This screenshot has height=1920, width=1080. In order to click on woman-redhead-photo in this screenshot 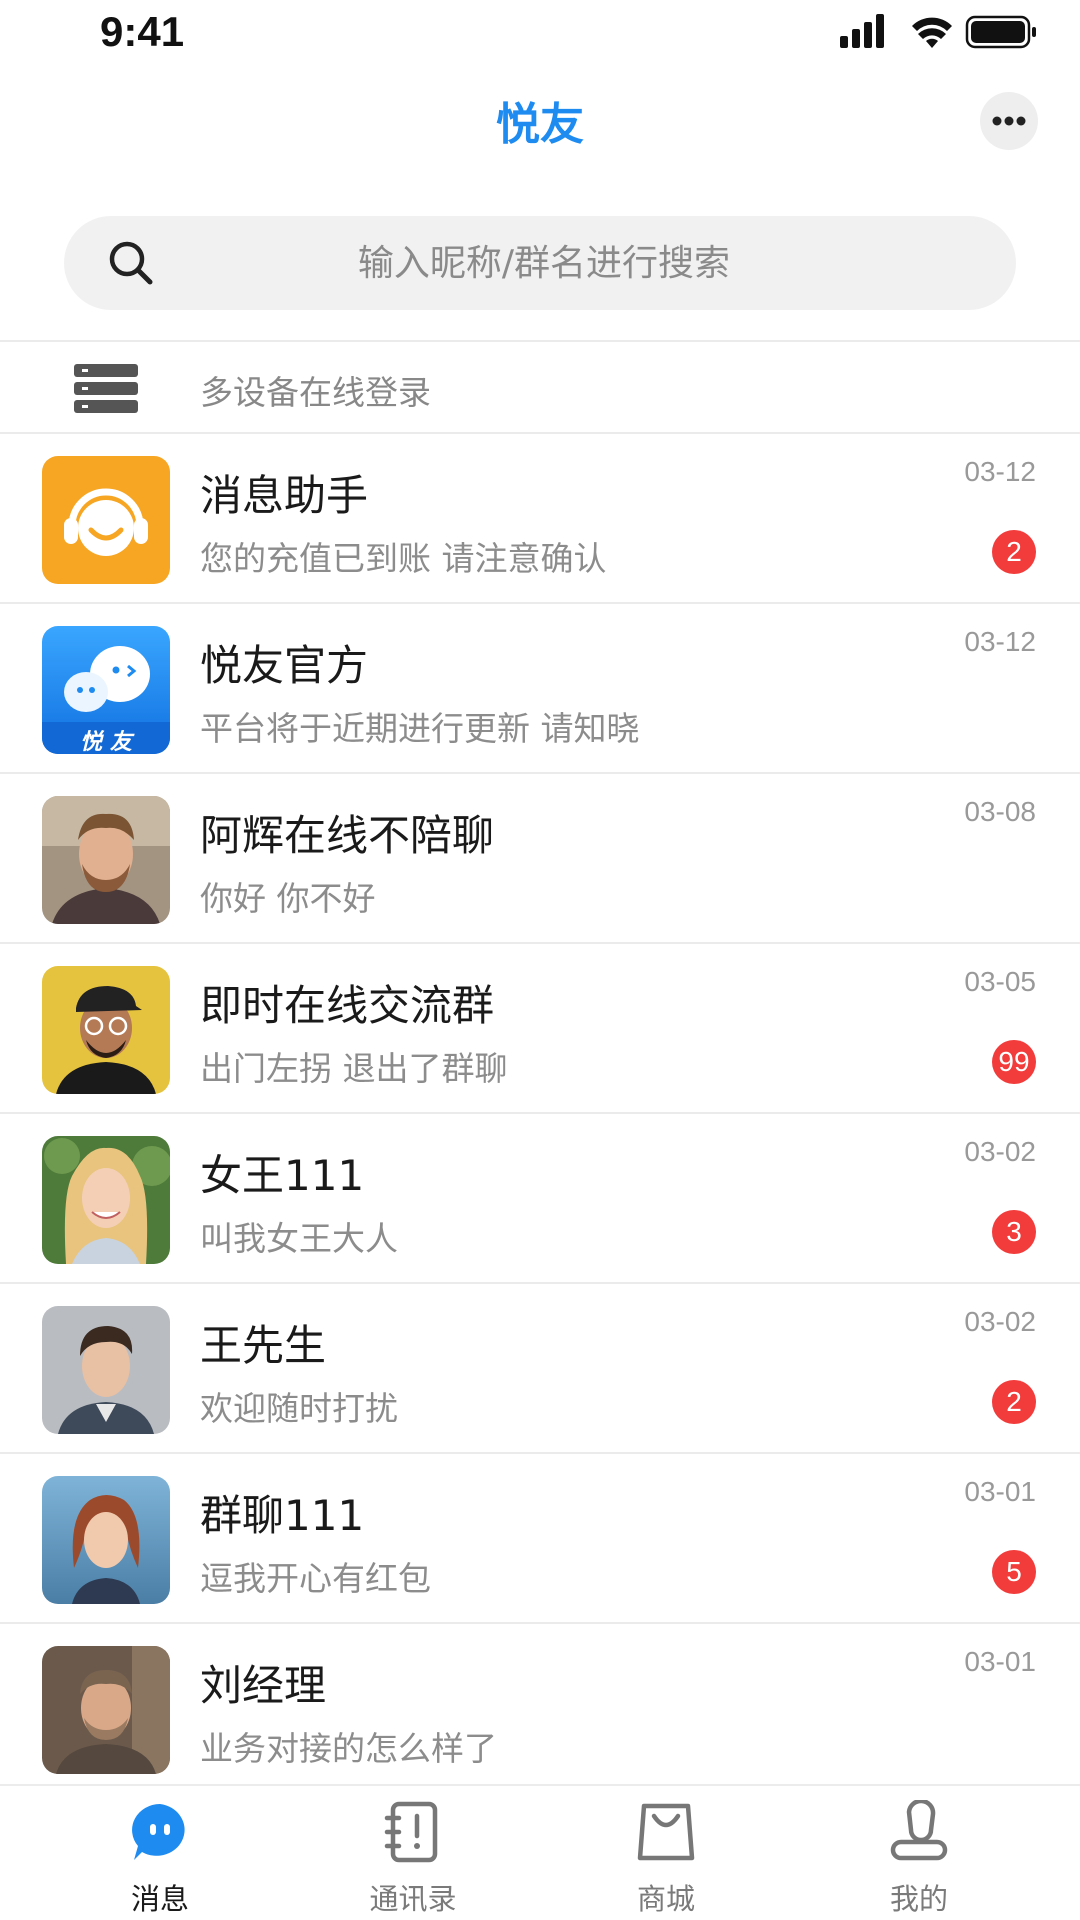, I will do `click(106, 1540)`.